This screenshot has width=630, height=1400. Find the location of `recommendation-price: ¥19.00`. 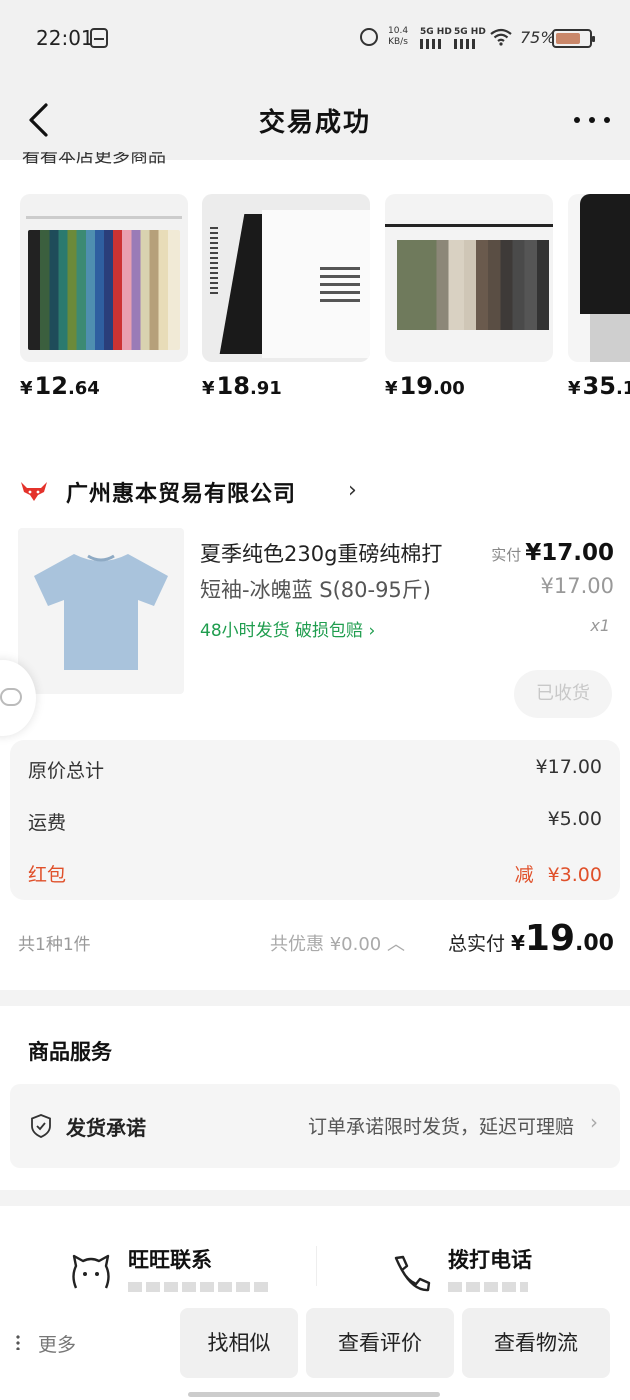

recommendation-price: ¥19.00 is located at coordinates (425, 386).